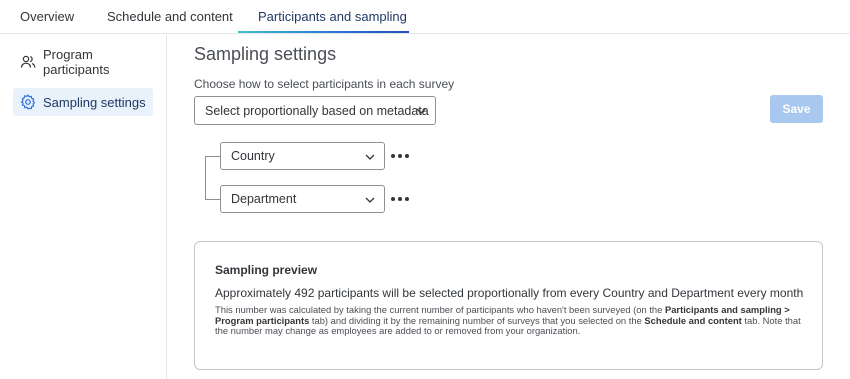  I want to click on sidebar-item-label: Sampling settings, so click(94, 102).